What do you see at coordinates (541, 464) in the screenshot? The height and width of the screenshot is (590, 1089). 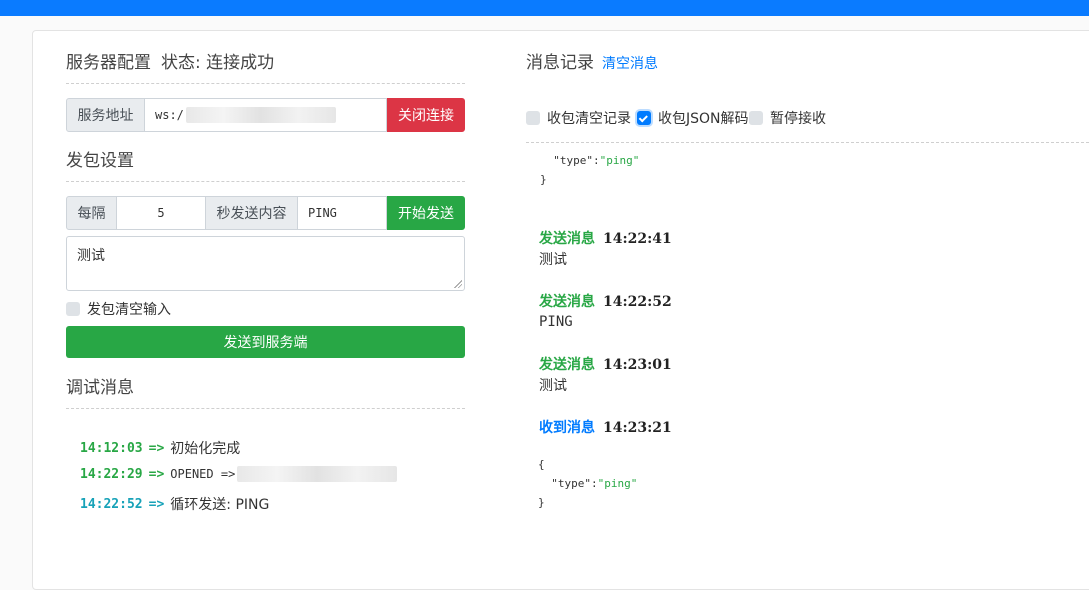 I see `json-brace: {` at bounding box center [541, 464].